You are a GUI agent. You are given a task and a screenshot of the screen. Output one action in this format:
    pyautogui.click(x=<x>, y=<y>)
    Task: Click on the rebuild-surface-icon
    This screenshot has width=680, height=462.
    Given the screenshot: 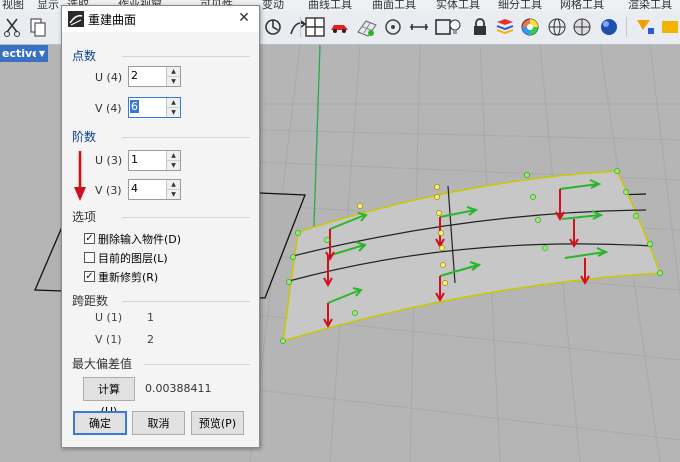 What is the action you would take?
    pyautogui.click(x=76, y=19)
    